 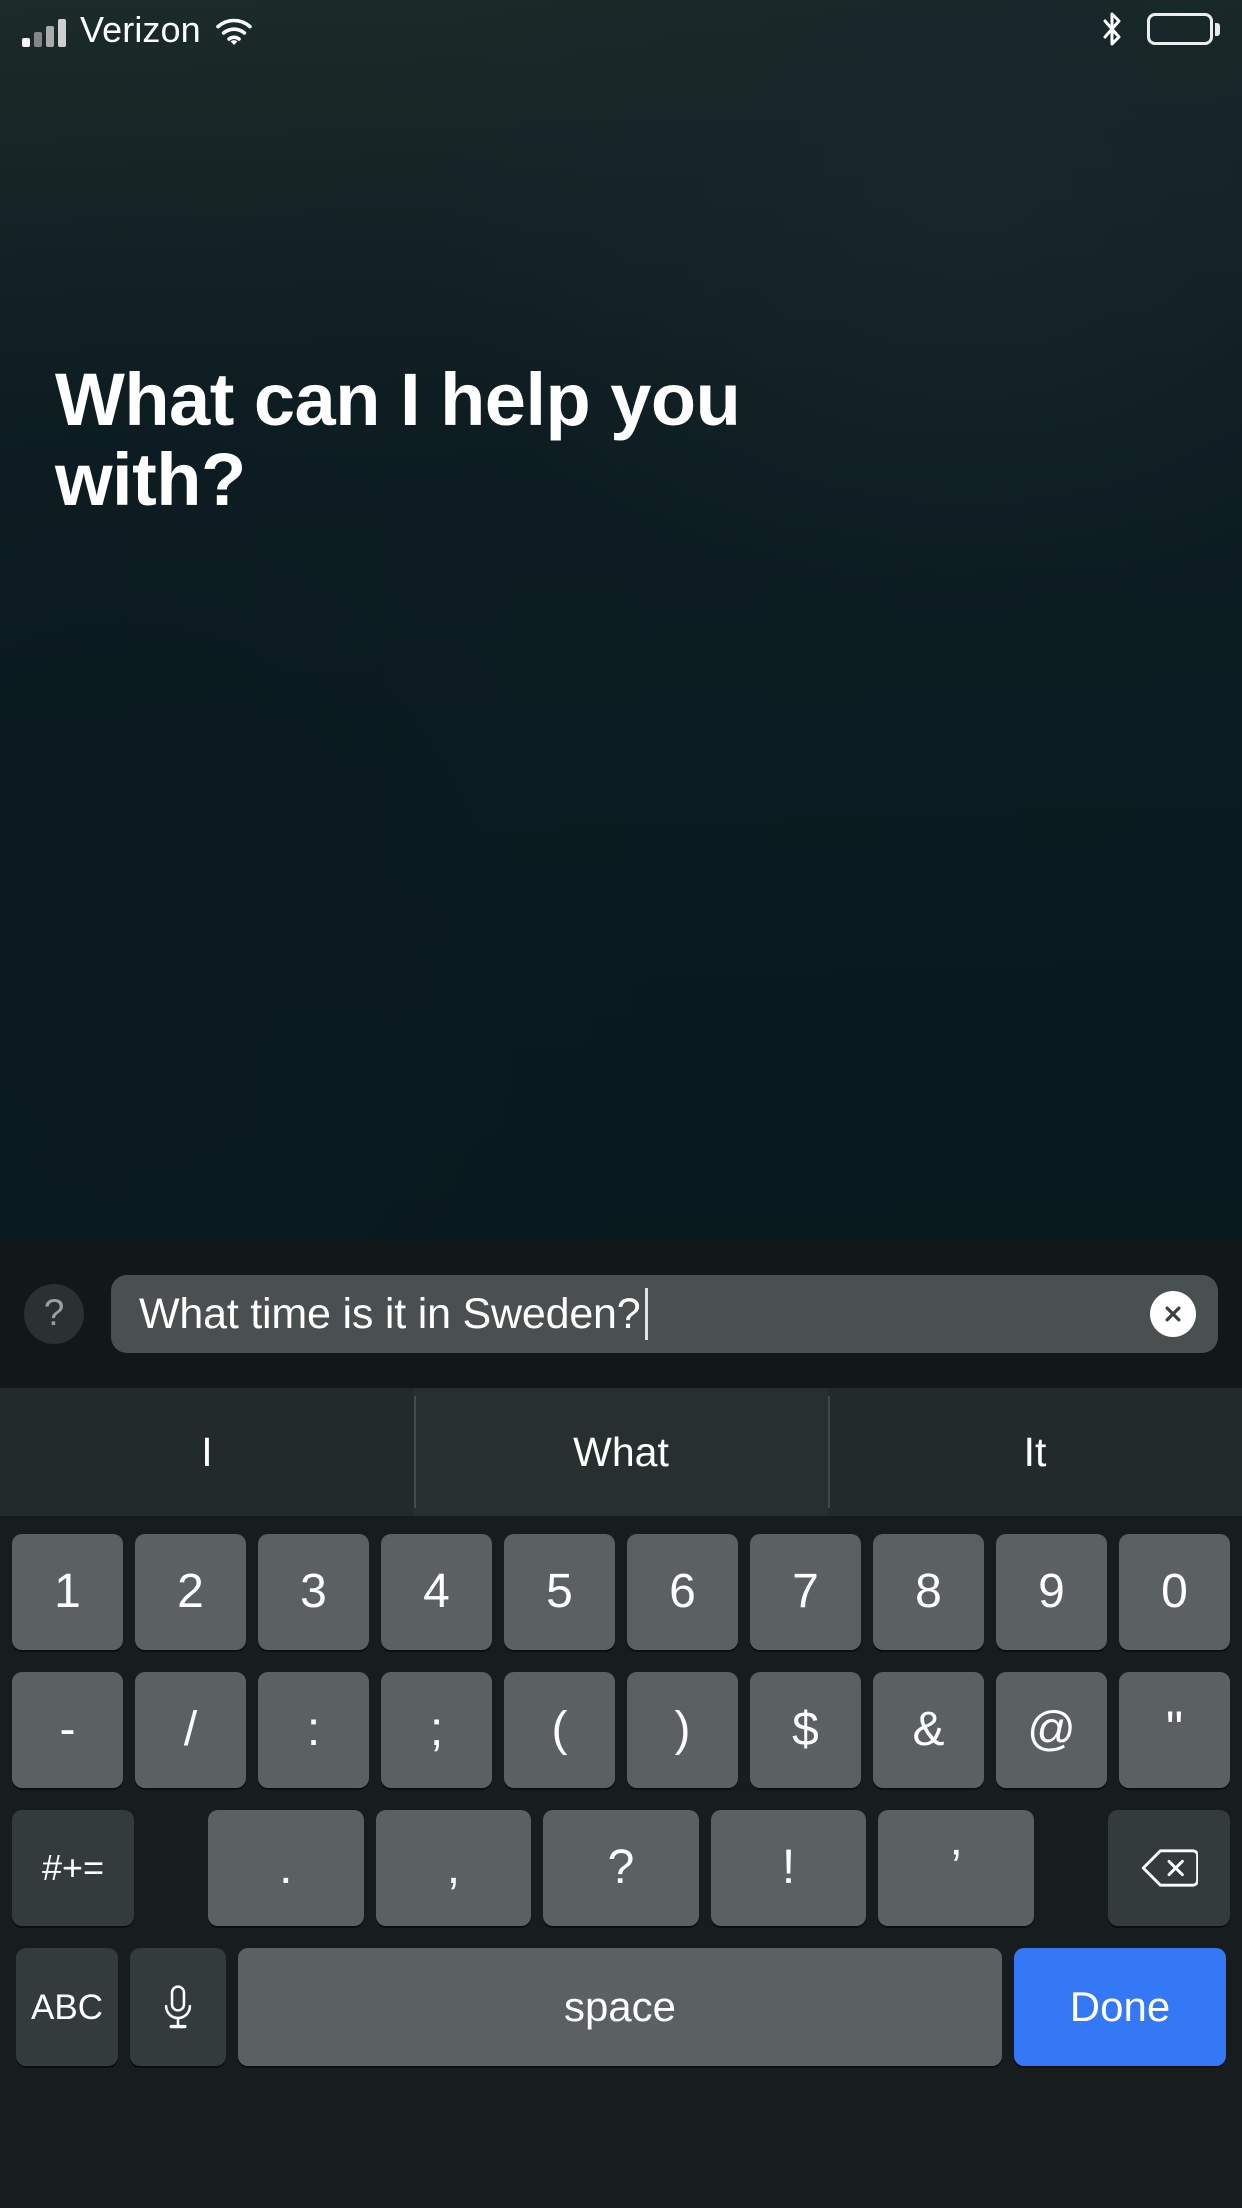 What do you see at coordinates (398, 439) in the screenshot?
I see `siri-greeting-text: What can I help you with?` at bounding box center [398, 439].